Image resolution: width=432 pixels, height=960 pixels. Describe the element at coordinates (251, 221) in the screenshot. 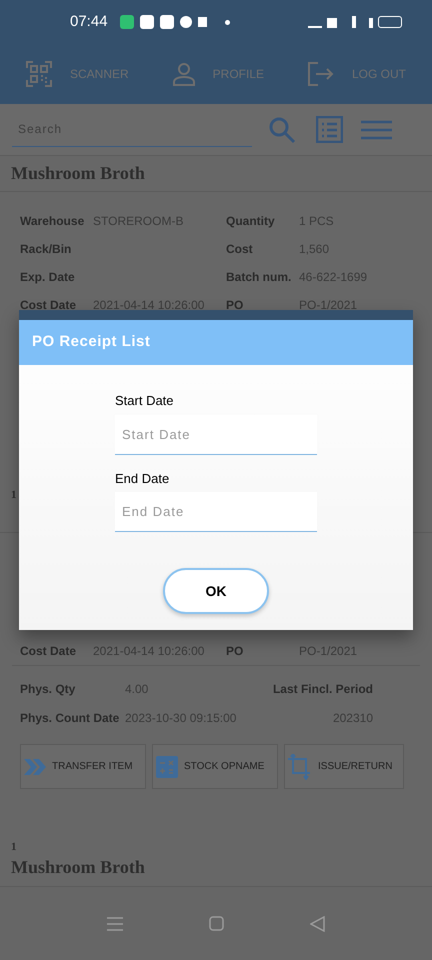

I see `field-label: Quantity` at that location.